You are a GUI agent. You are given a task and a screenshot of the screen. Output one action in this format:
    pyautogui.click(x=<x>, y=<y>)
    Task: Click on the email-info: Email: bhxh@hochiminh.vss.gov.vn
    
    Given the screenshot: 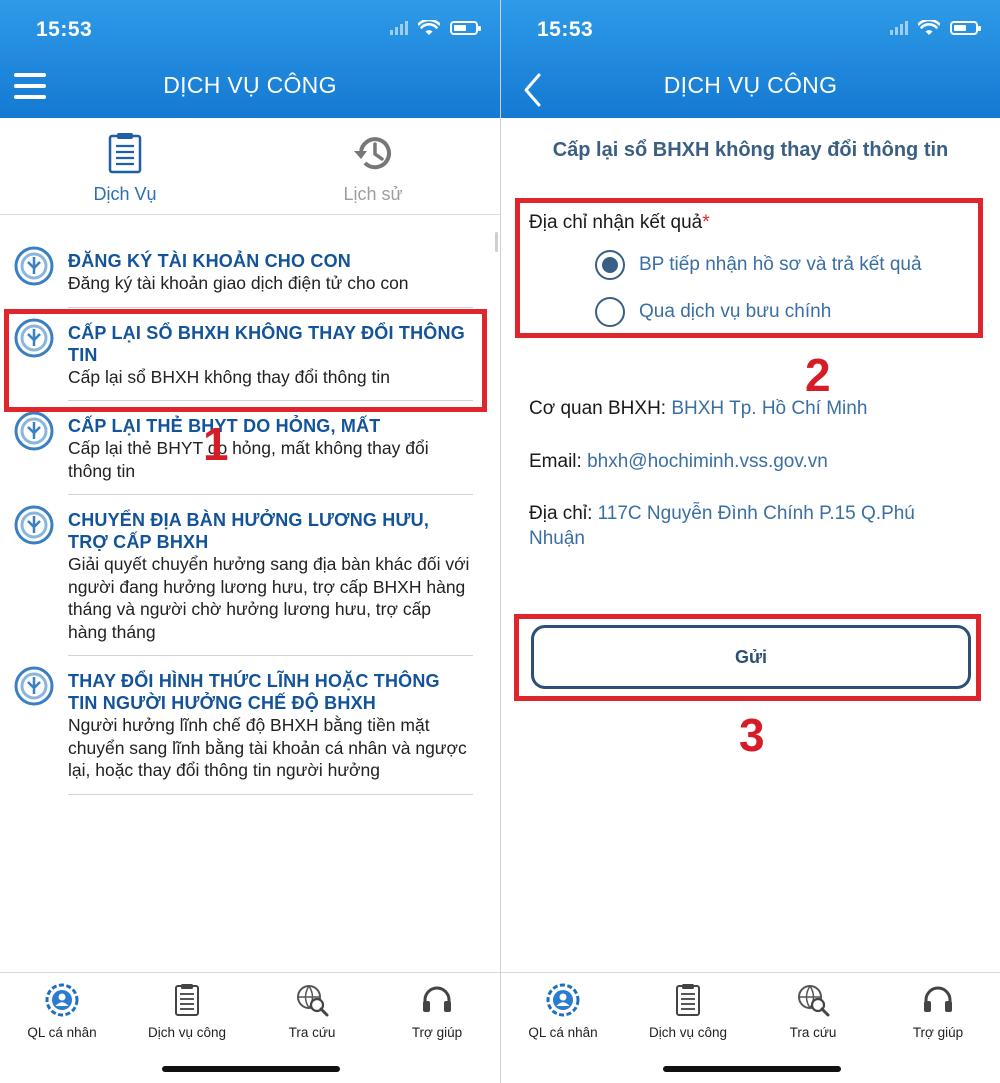 What is the action you would take?
    pyautogui.click(x=749, y=461)
    